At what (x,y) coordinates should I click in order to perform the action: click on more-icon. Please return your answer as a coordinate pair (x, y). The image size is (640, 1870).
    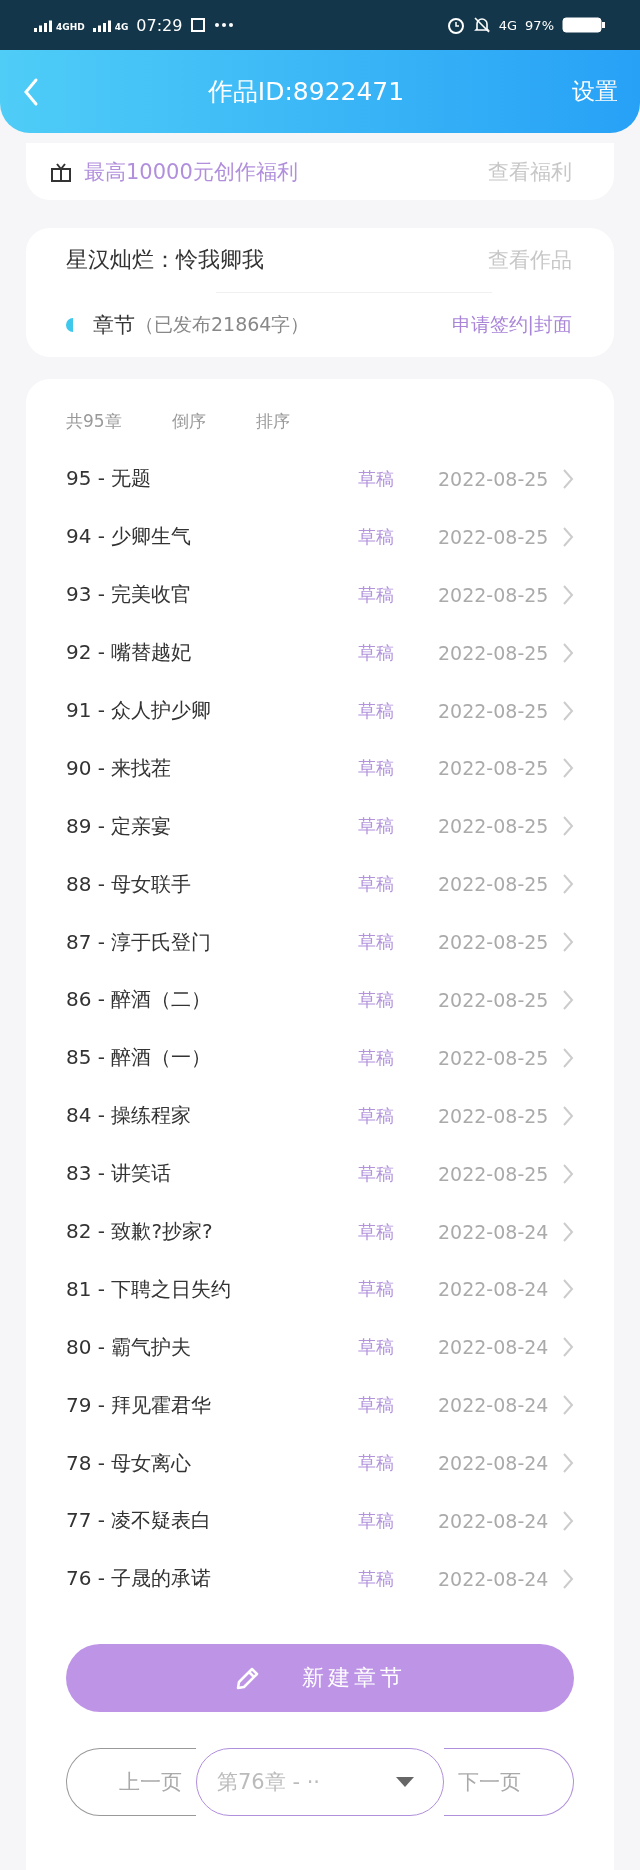
    Looking at the image, I should click on (224, 25).